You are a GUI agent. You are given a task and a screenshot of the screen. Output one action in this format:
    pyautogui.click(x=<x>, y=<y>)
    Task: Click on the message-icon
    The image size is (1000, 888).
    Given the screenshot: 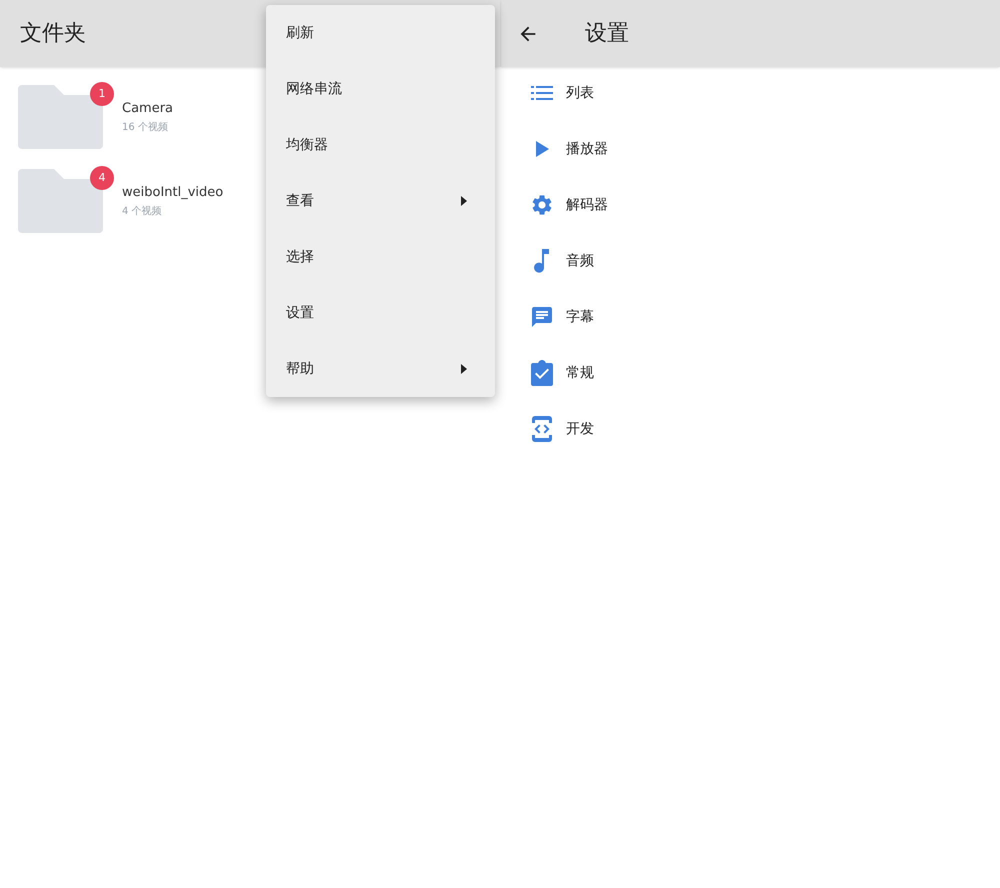 What is the action you would take?
    pyautogui.click(x=542, y=317)
    